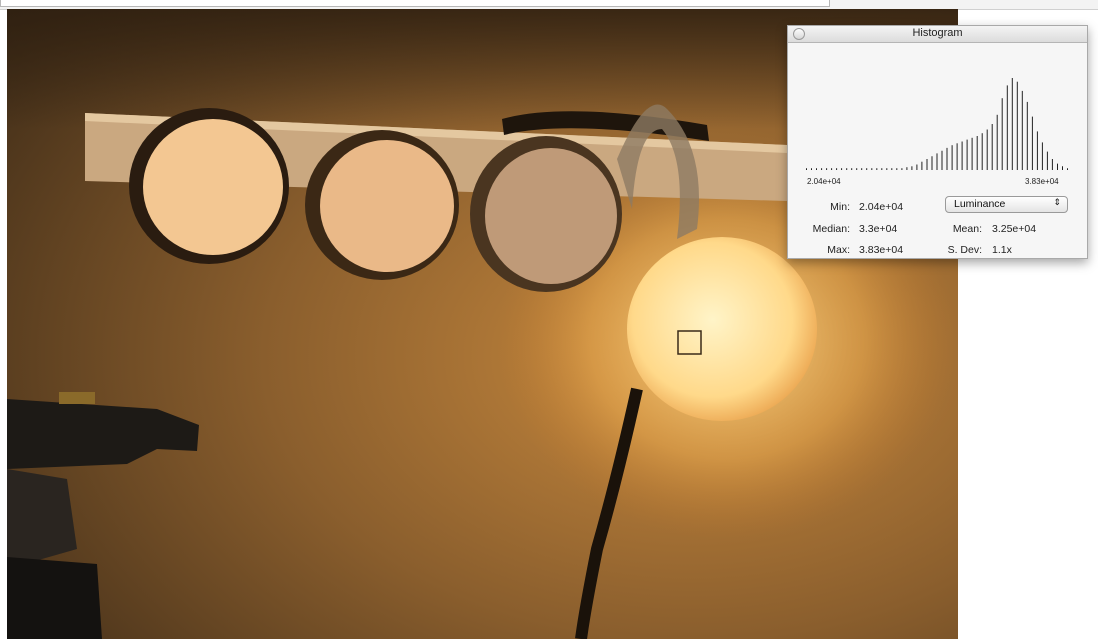  What do you see at coordinates (1002, 250) in the screenshot?
I see `sdev-value: 1.1x` at bounding box center [1002, 250].